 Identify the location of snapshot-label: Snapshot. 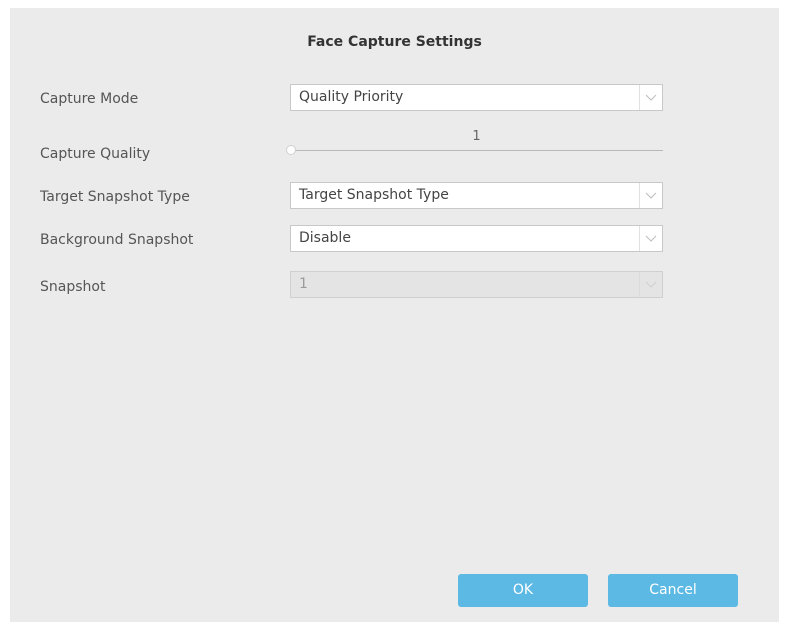
(73, 287).